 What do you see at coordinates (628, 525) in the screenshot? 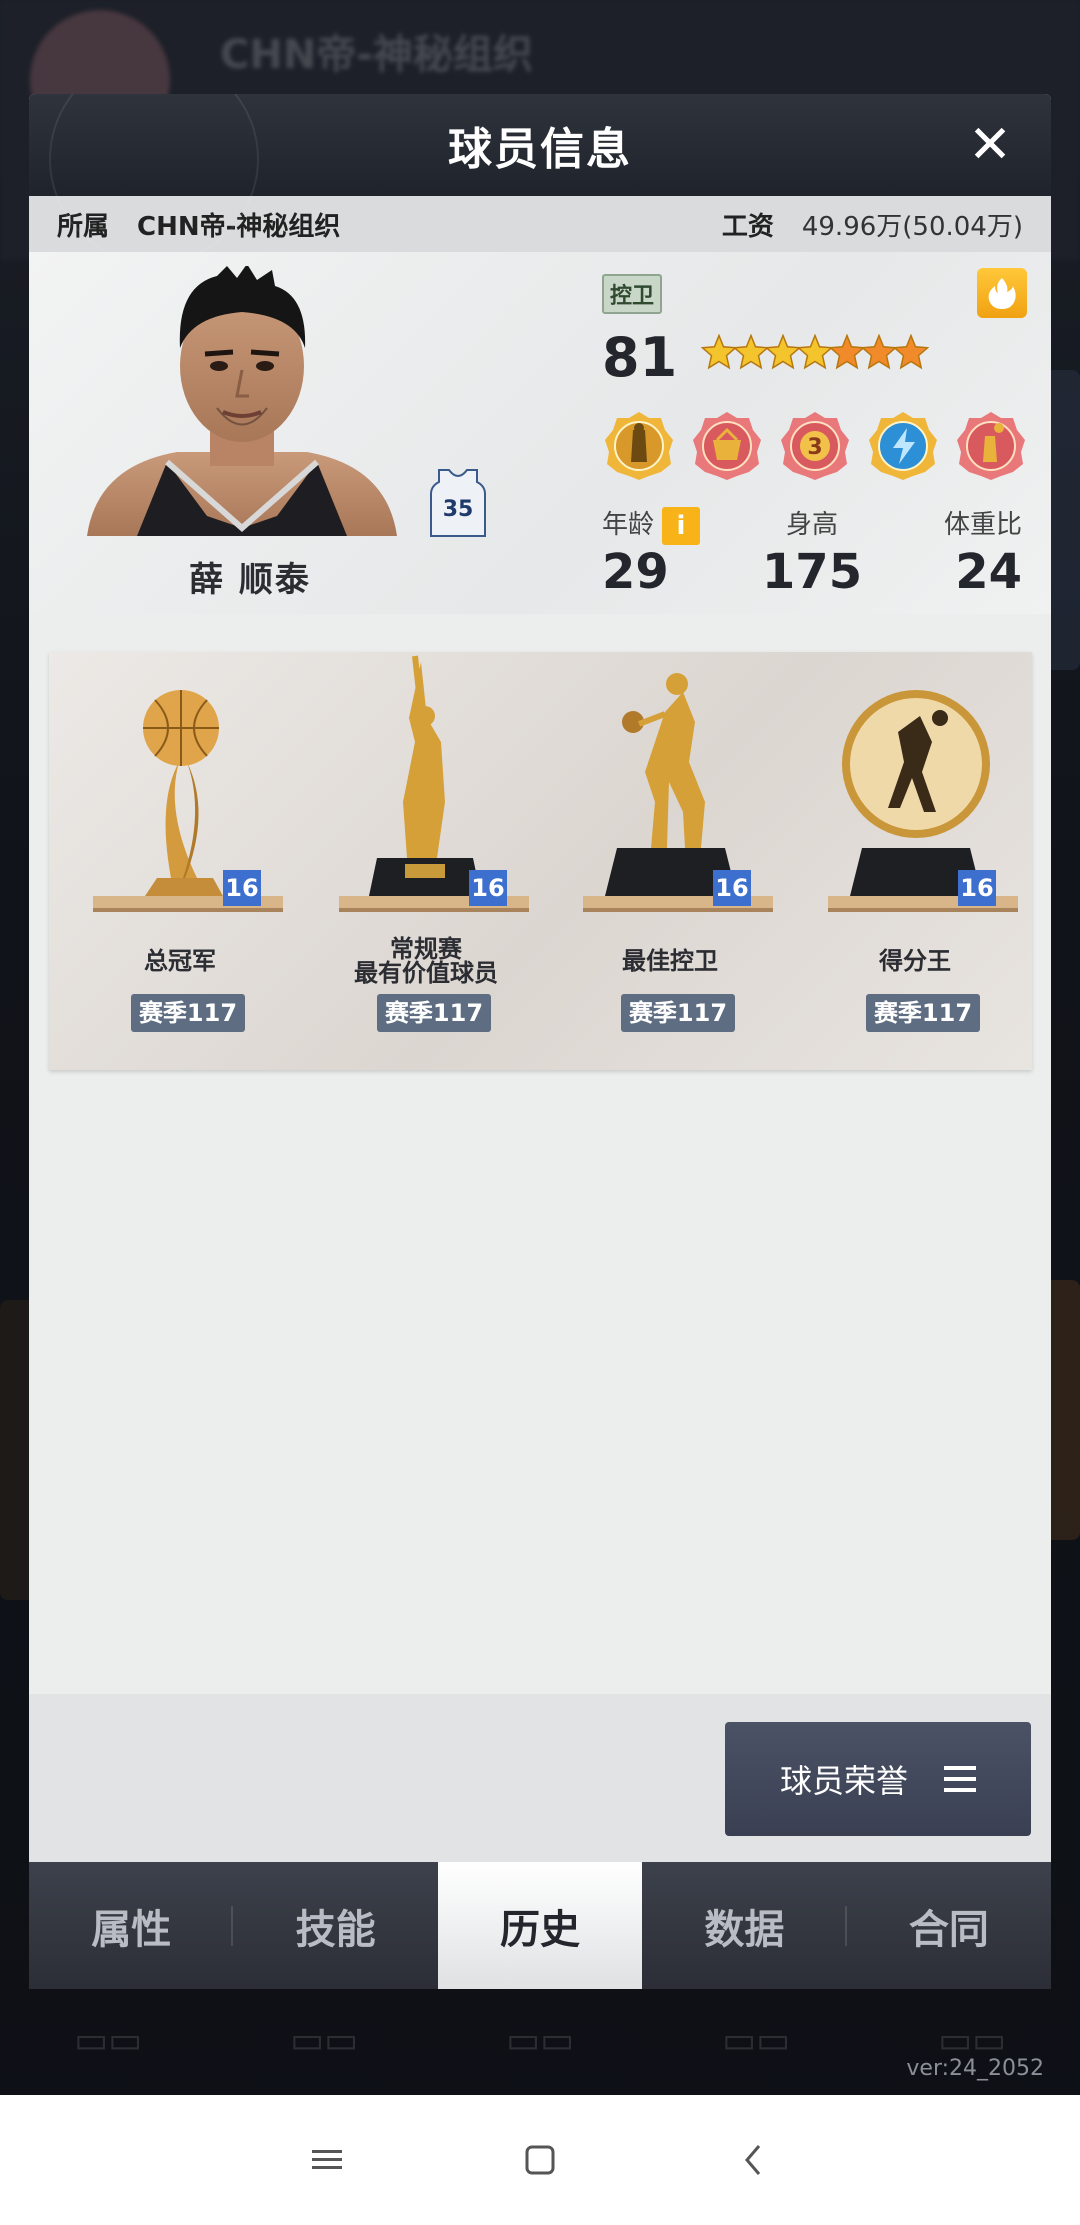
I see `age-label: 年龄` at bounding box center [628, 525].